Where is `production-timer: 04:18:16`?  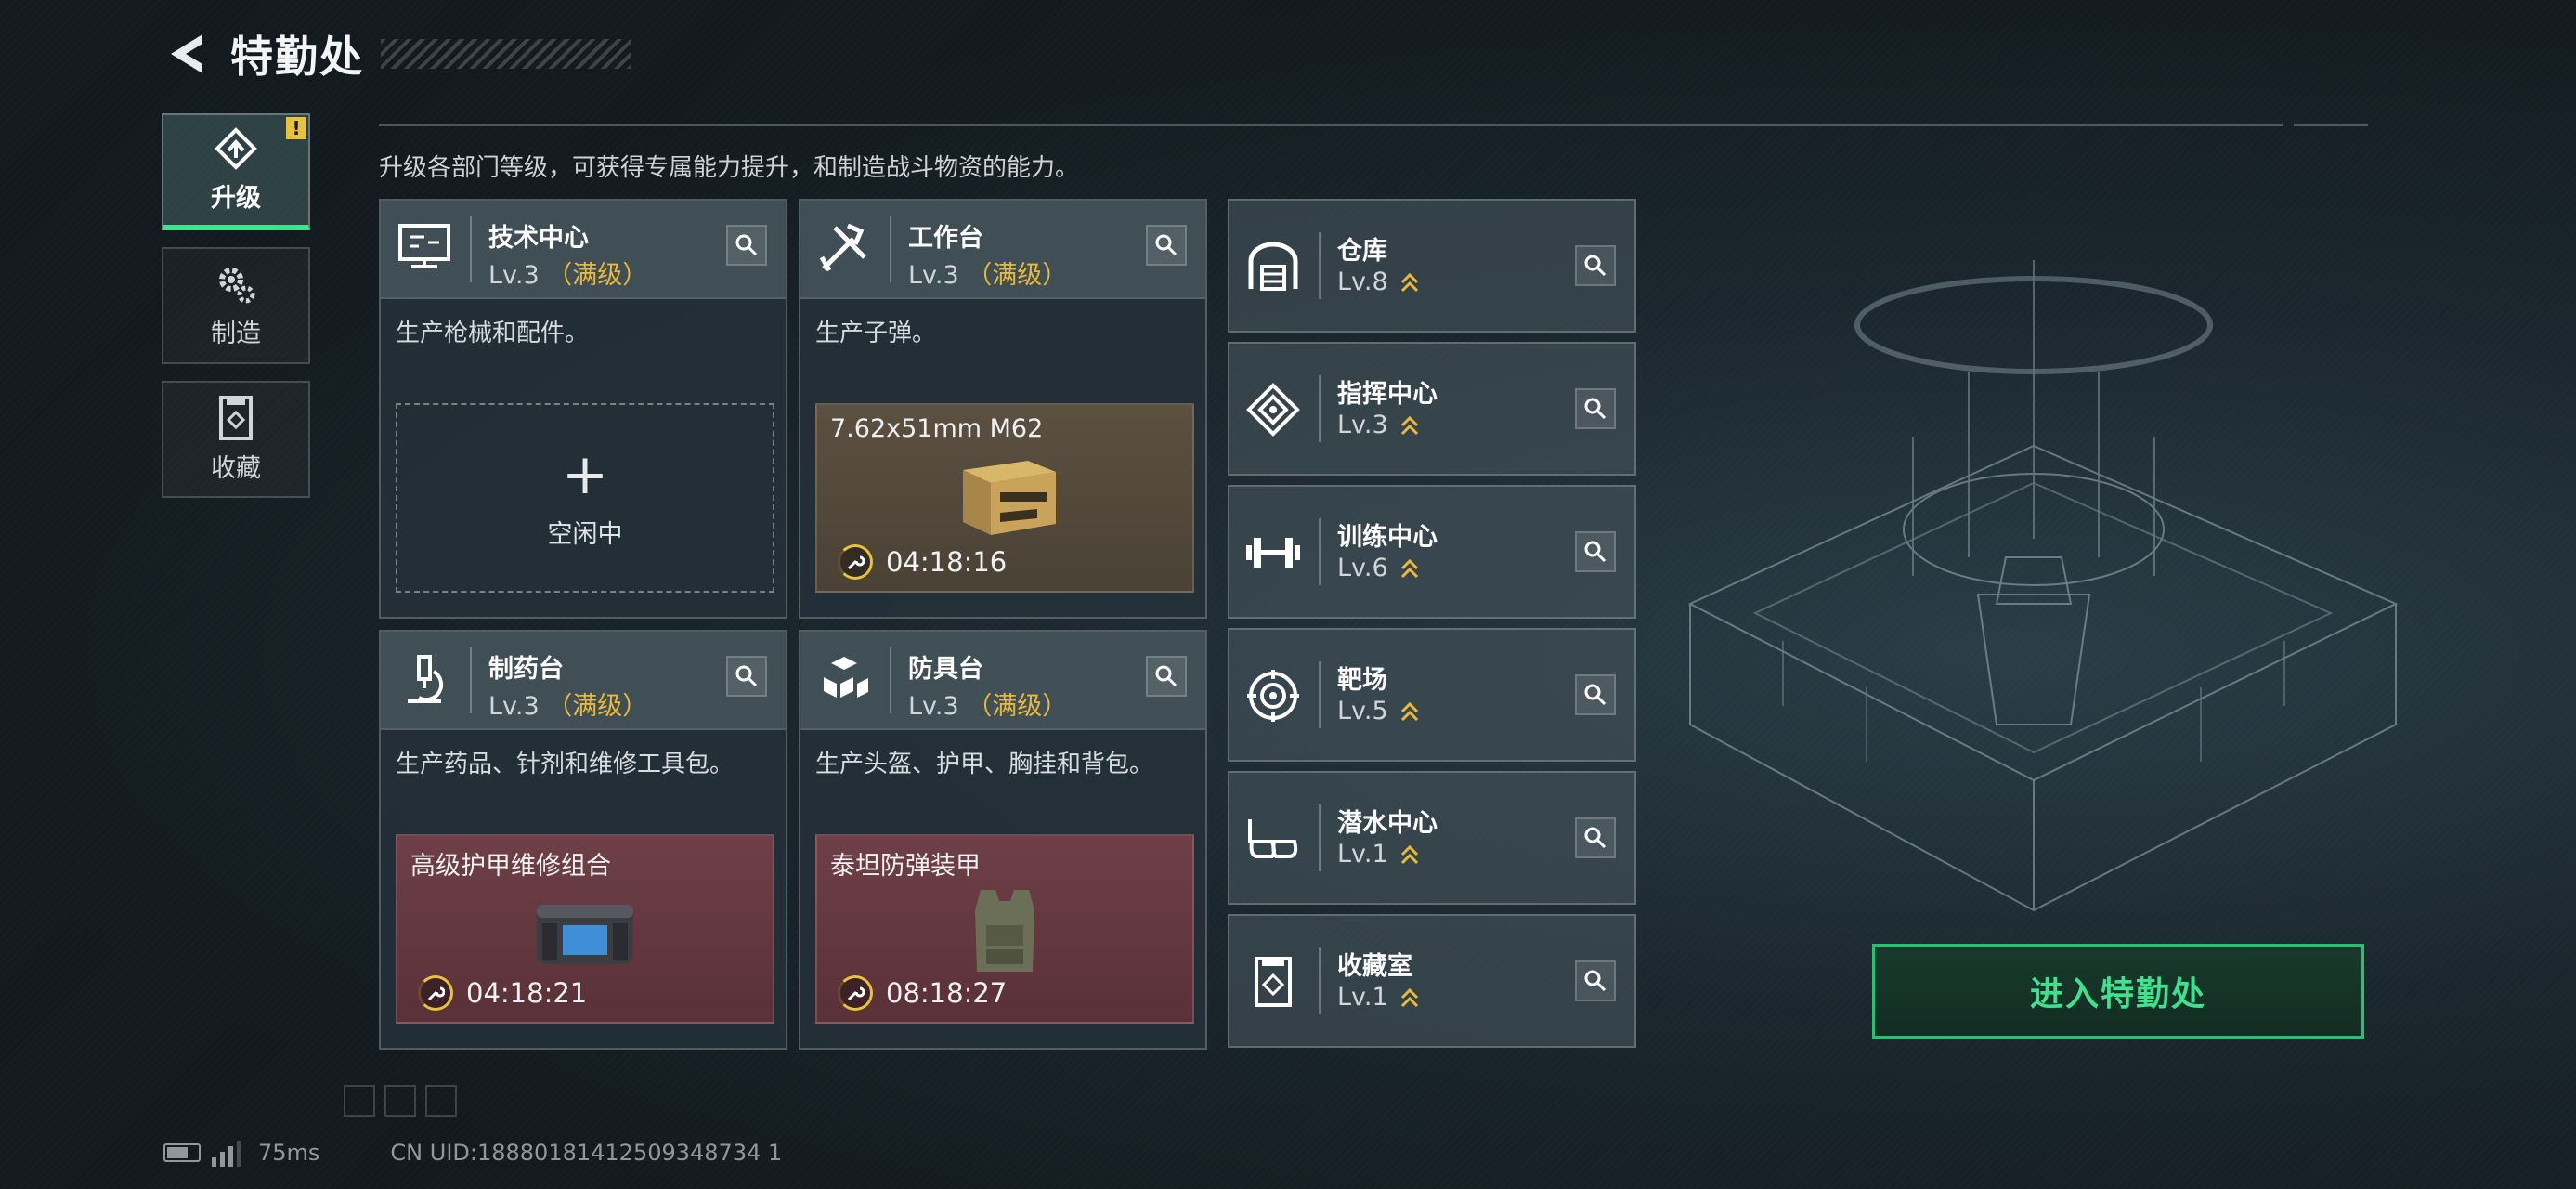
production-timer: 04:18:16 is located at coordinates (922, 562).